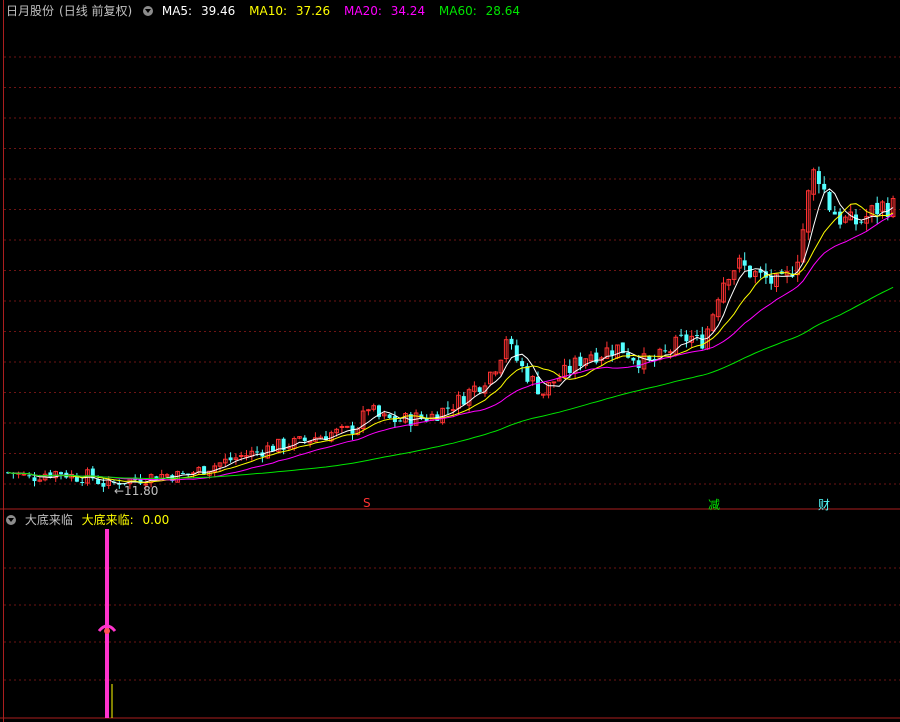 The height and width of the screenshot is (722, 900). I want to click on indicator-series-label: 大底来临: 0.00, so click(128, 520).